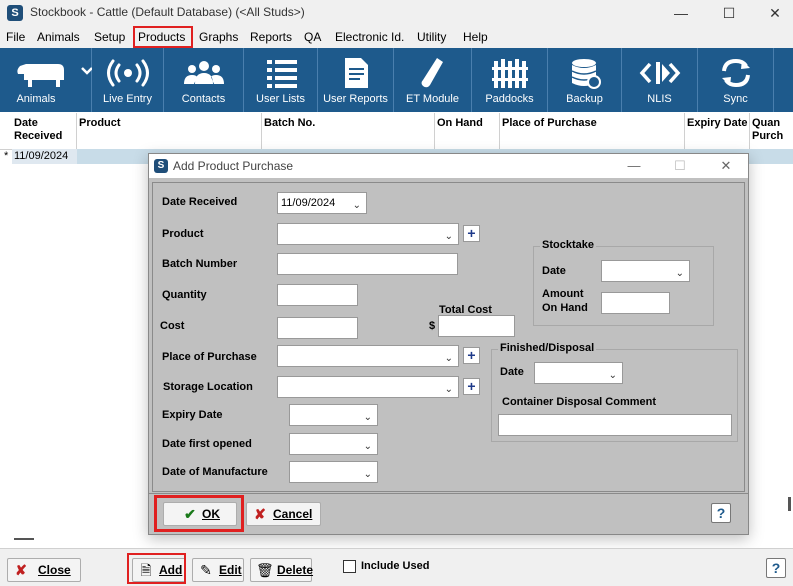 This screenshot has width=793, height=586. I want to click on date-of-manufacture-label: Date of Manufacture, so click(215, 472).